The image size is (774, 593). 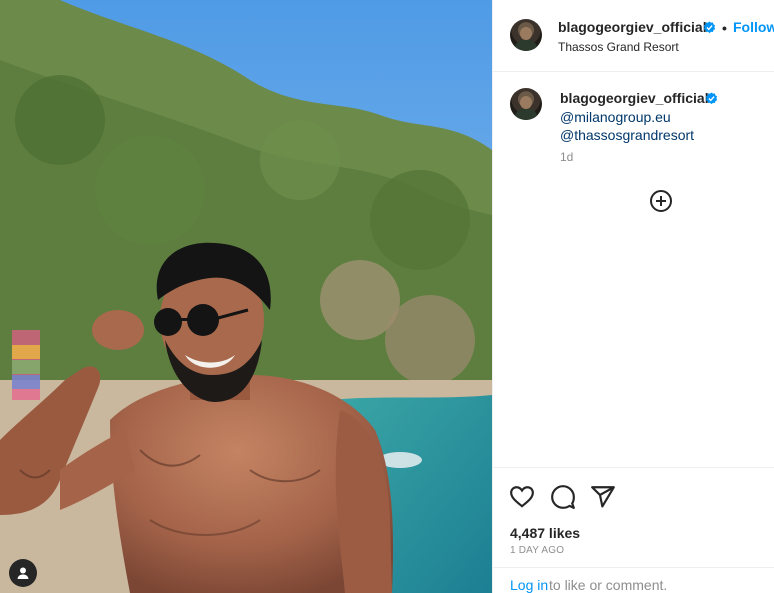 What do you see at coordinates (634, 98) in the screenshot?
I see `caption-username: blagogeorgiev_official` at bounding box center [634, 98].